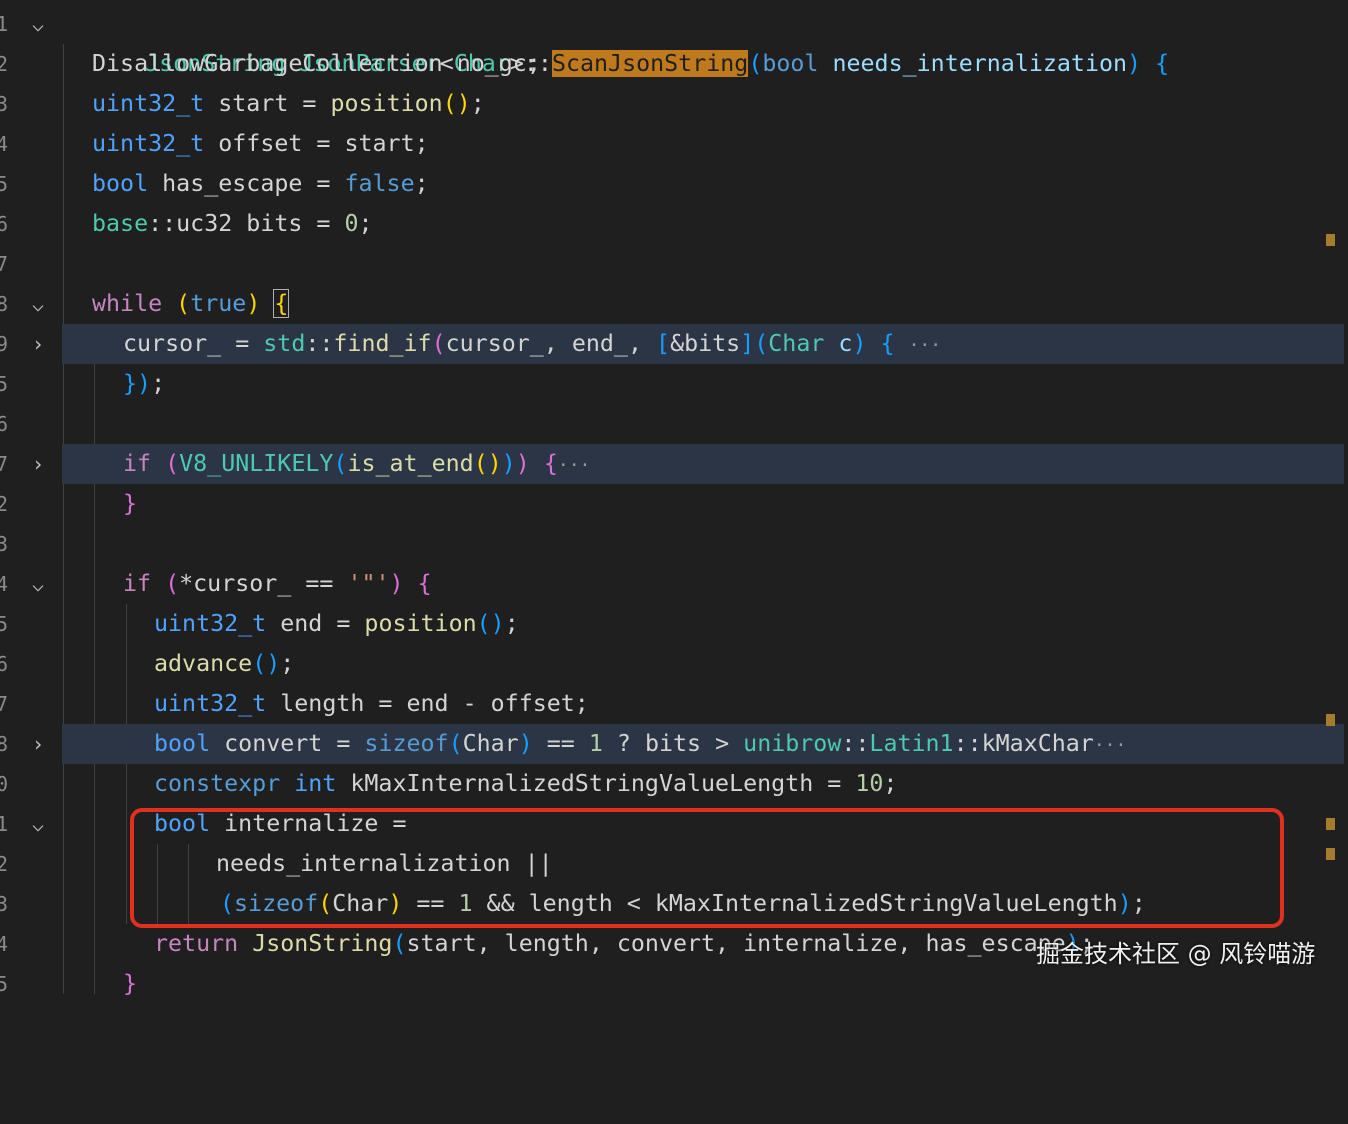  Describe the element at coordinates (672, 64) in the screenshot. I see `code-line: 2 DisallowGarbageCollection no_gc;` at that location.